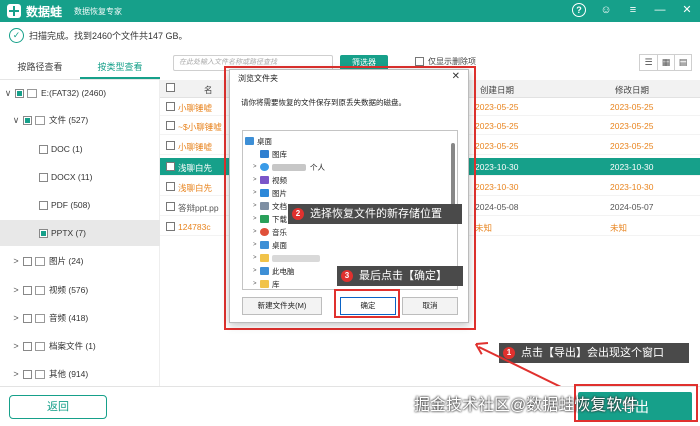 The width and height of the screenshot is (700, 426). Describe the element at coordinates (497, 146) in the screenshot. I see `row-created: 2023-05-25` at that location.